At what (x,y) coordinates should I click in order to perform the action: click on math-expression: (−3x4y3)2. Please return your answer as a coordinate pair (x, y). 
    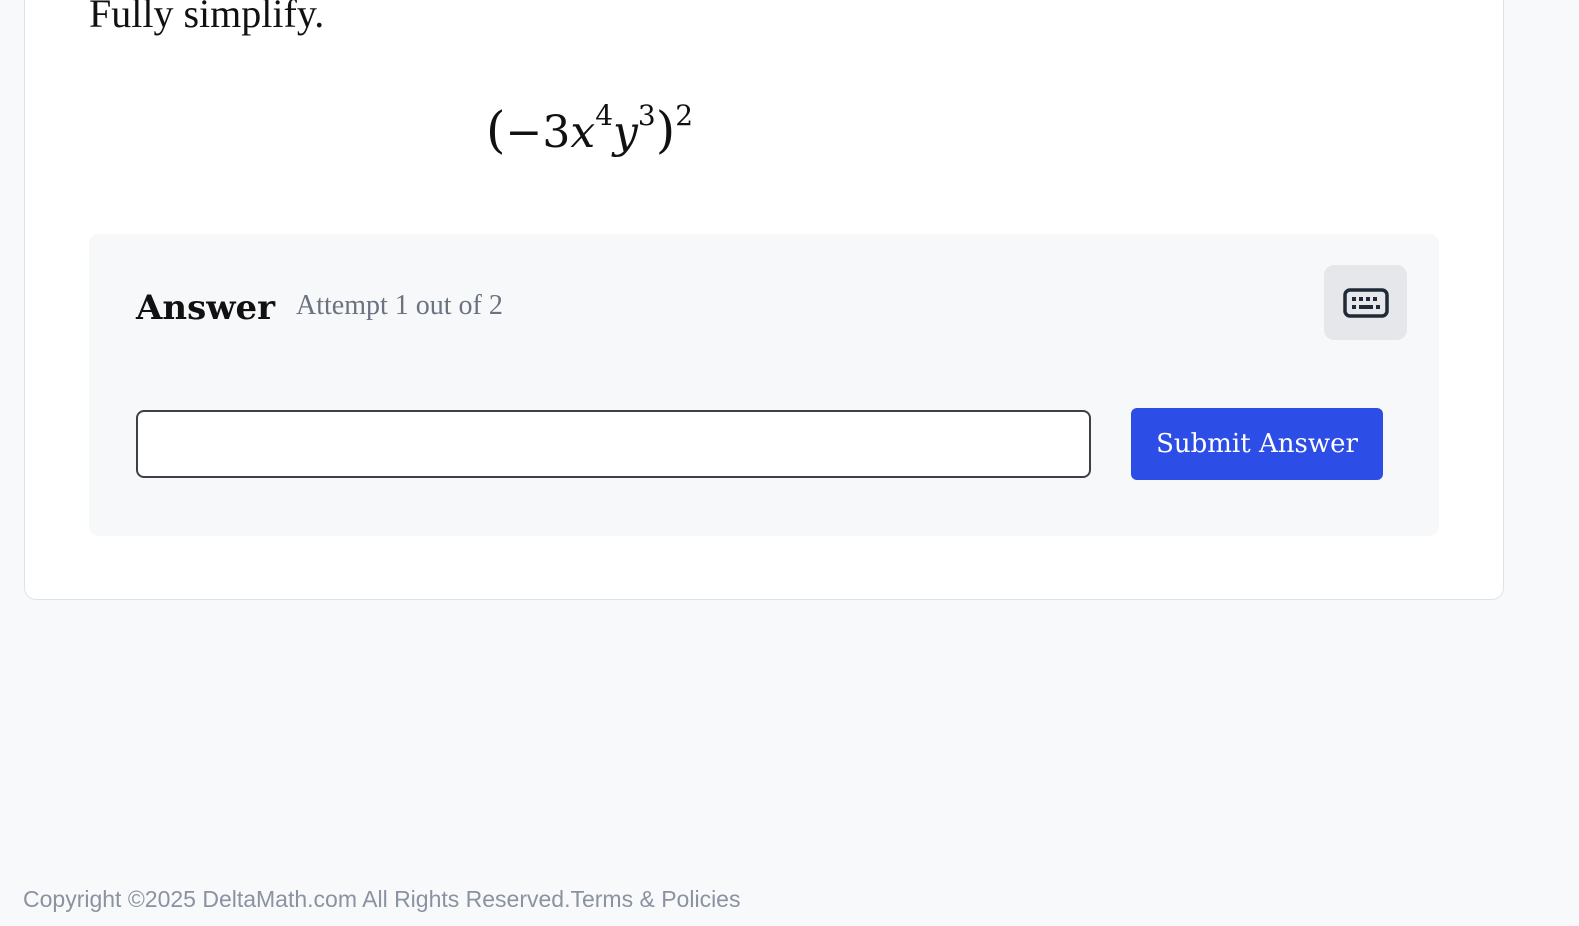
    Looking at the image, I should click on (589, 131).